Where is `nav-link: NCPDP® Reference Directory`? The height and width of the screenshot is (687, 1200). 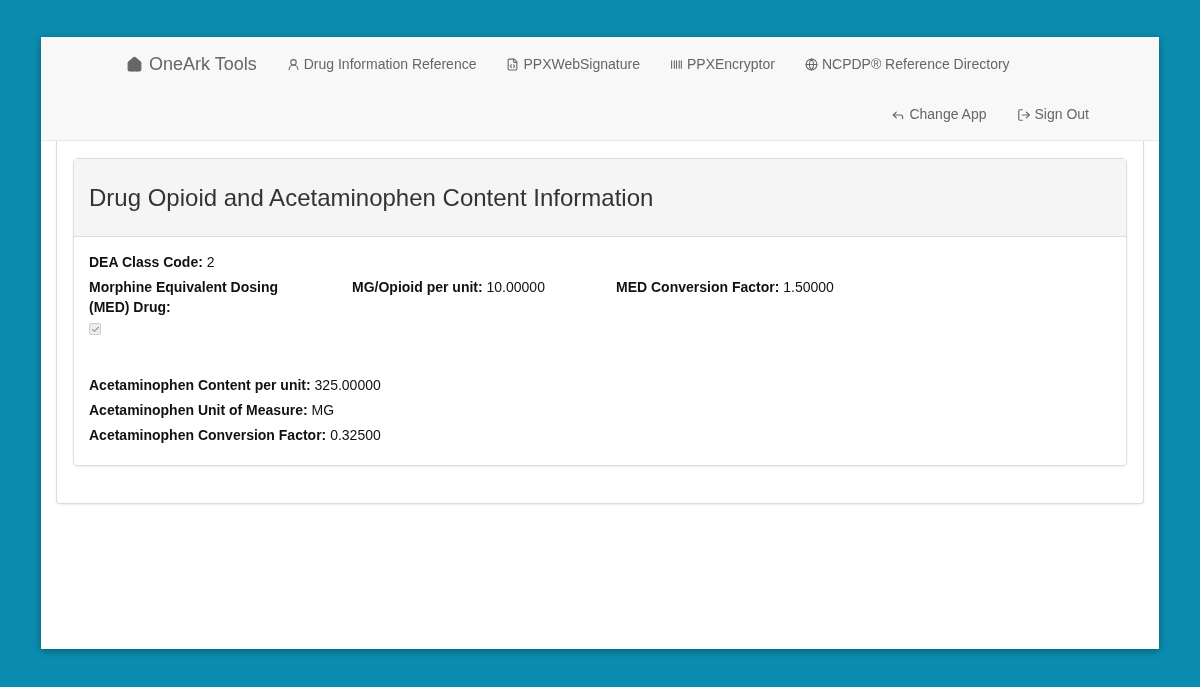
nav-link: NCPDP® Reference Directory is located at coordinates (907, 64).